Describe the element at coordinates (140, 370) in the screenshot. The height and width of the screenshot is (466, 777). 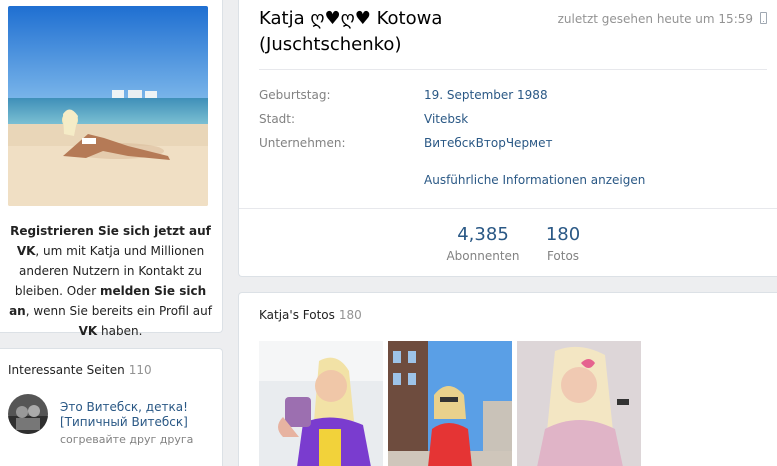
I see `interesting-pages-count: 110` at that location.